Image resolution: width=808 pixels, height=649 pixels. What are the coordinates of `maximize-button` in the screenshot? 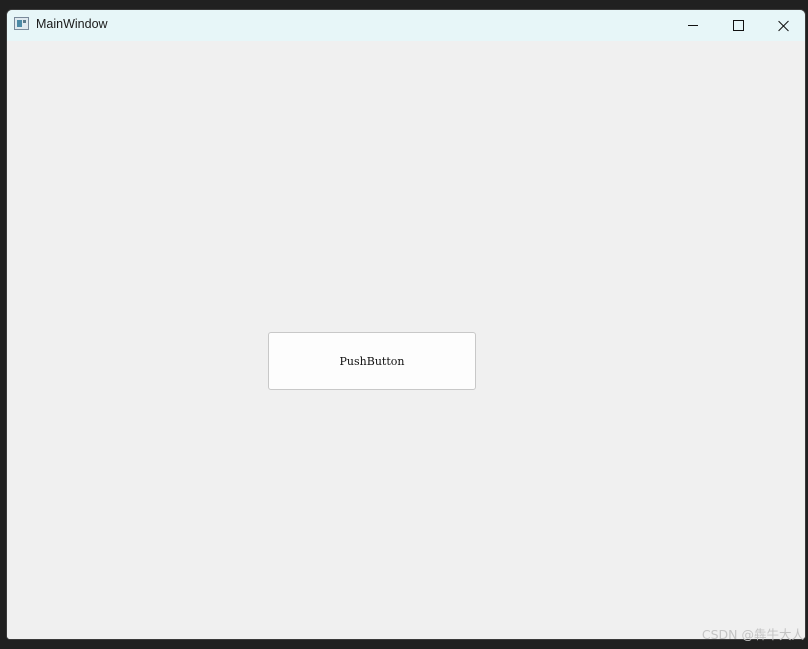 It's located at (738, 25).